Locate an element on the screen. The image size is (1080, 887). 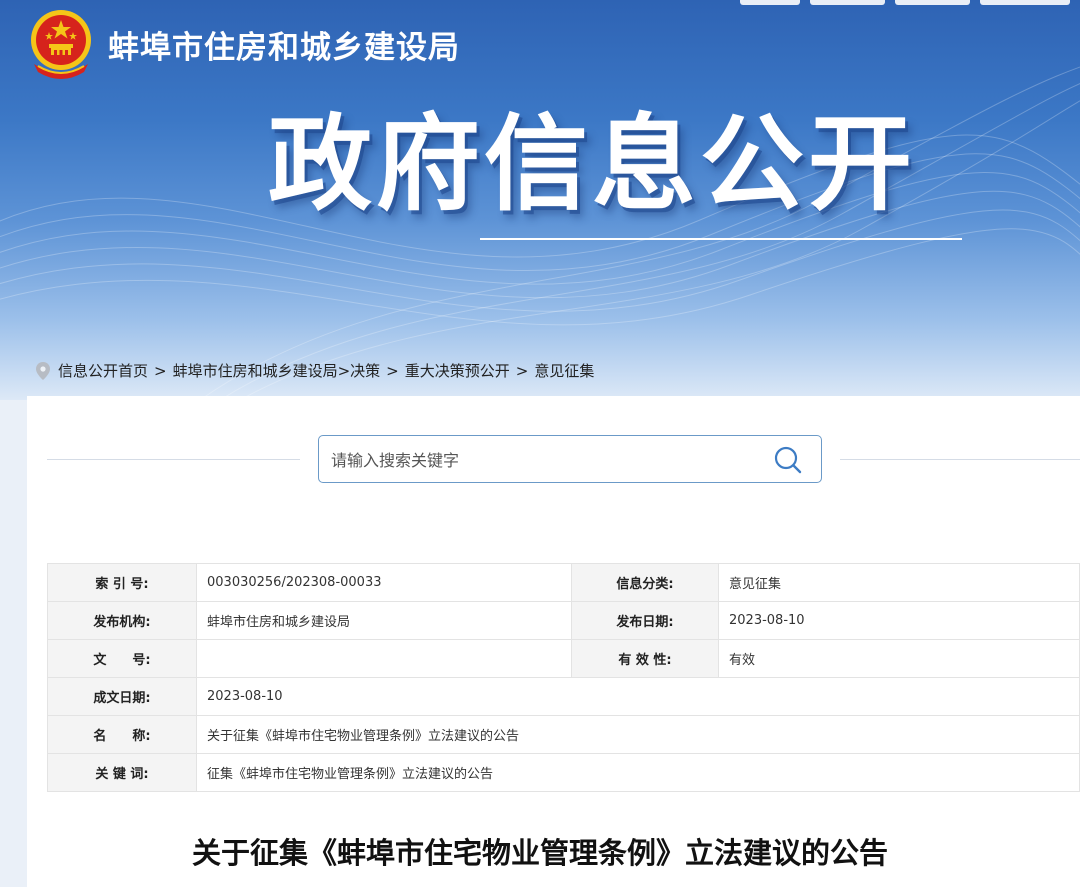
breadcrumb-item-major-decisions: 重大决策预公开 is located at coordinates (457, 370).